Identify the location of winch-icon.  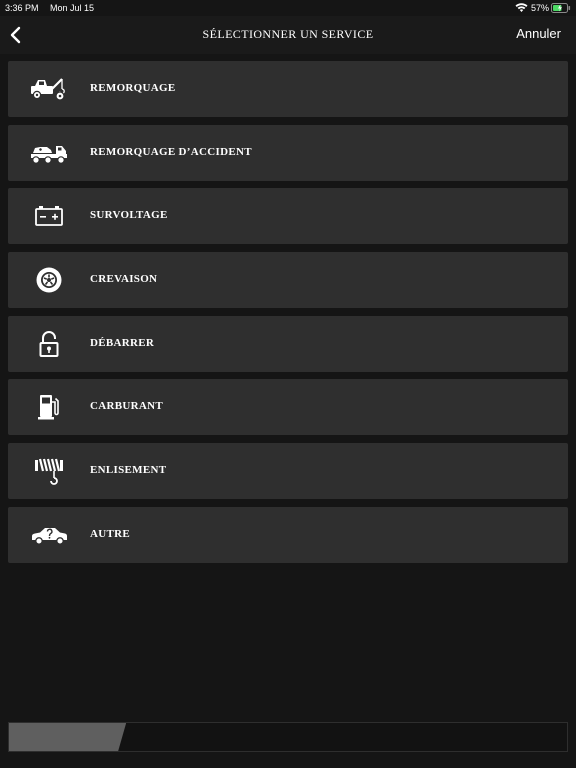
(49, 471).